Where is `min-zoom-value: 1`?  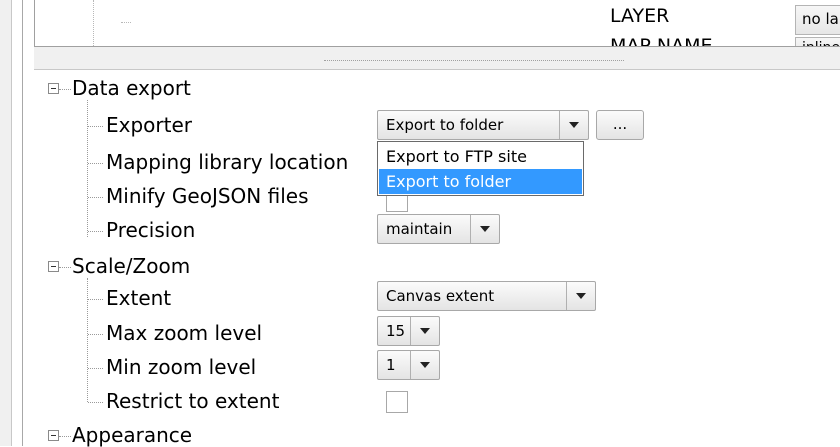 min-zoom-value: 1 is located at coordinates (391, 365).